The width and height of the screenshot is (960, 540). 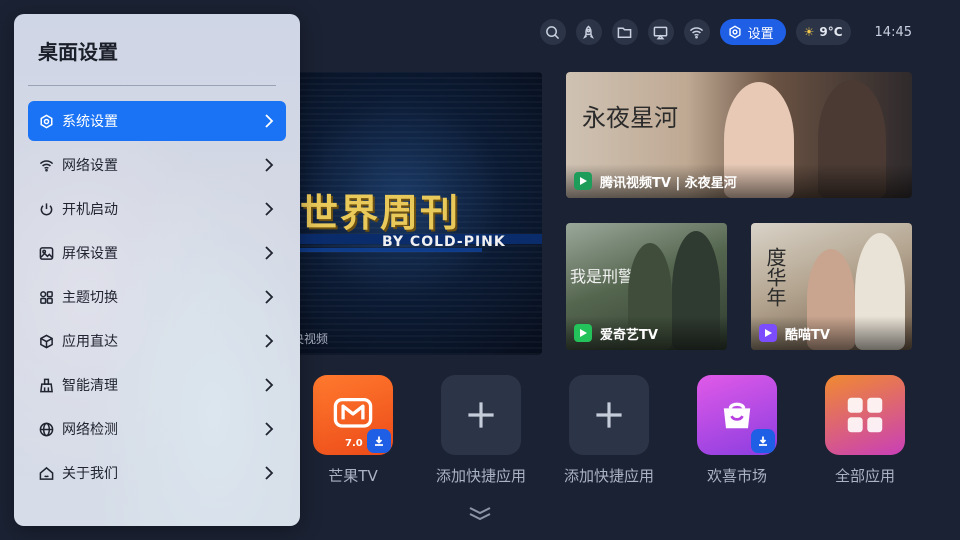 I want to click on menu-item-label: 智能清理, so click(x=90, y=386).